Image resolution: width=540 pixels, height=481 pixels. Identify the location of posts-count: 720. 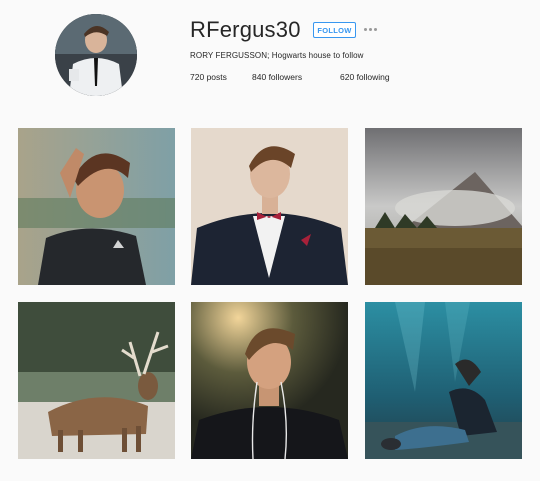
(197, 77).